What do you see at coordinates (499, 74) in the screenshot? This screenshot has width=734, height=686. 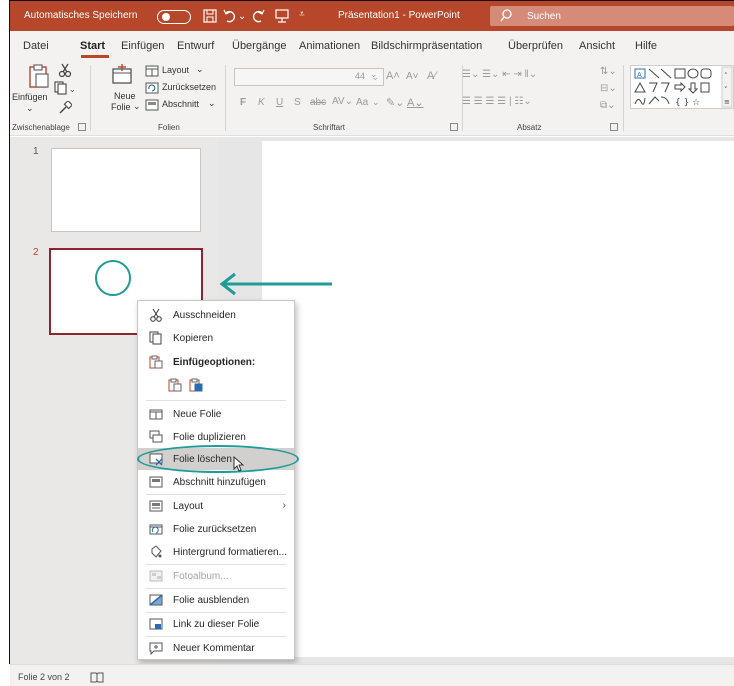 I see `bullets-icon: ☰⌄ ☰⌄ ⇤ ⇥ ‖⌄` at bounding box center [499, 74].